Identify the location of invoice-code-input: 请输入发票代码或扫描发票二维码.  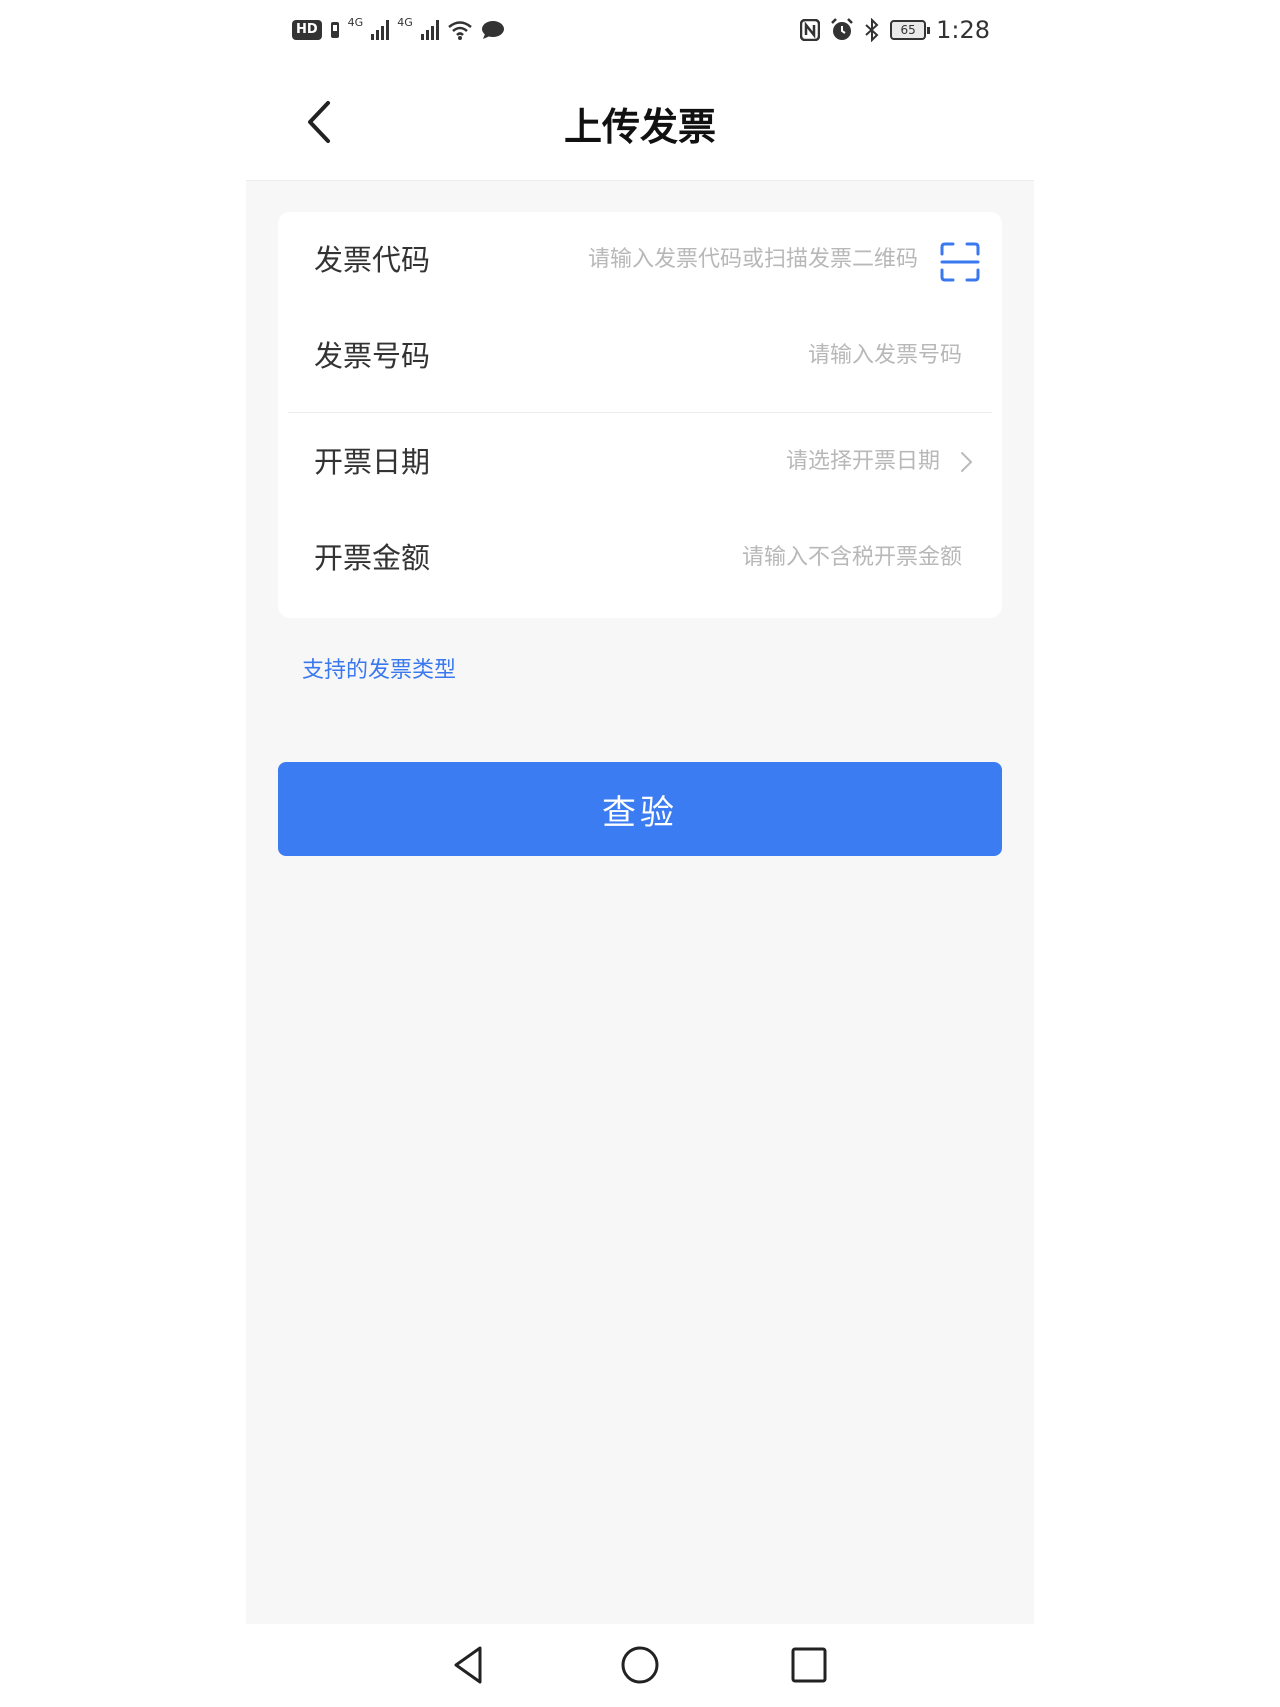
(753, 260).